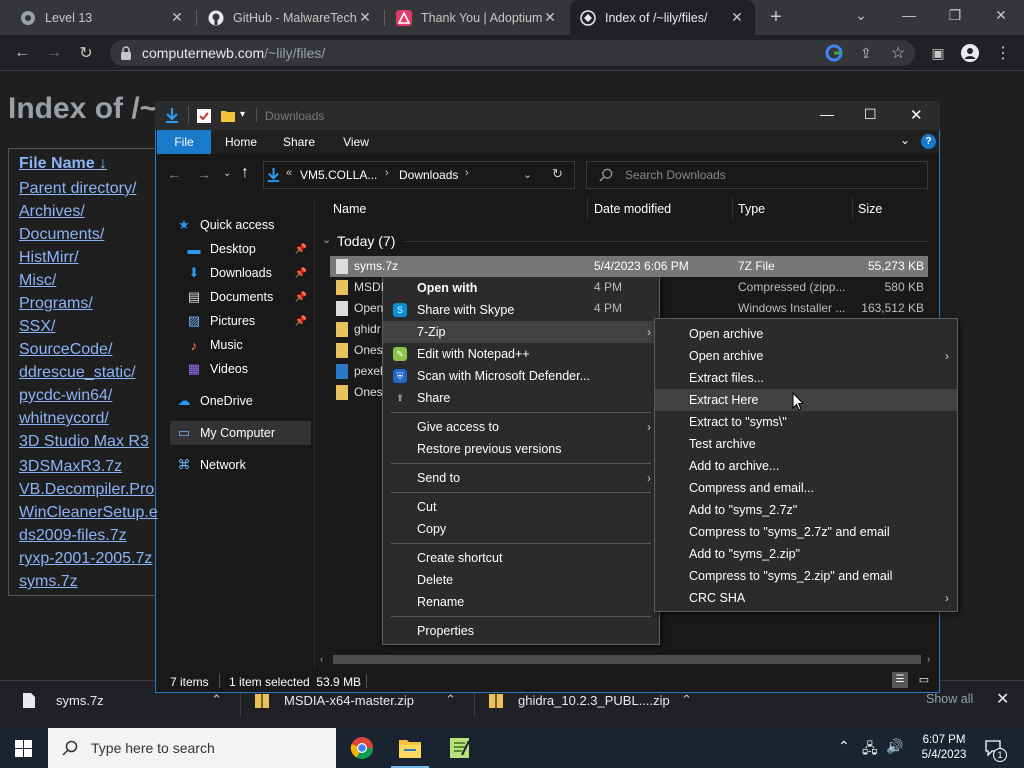 This screenshot has width=1024, height=768. What do you see at coordinates (662, 17) in the screenshot?
I see `browser-tab-active: Index of /~lily/files/ ✕` at bounding box center [662, 17].